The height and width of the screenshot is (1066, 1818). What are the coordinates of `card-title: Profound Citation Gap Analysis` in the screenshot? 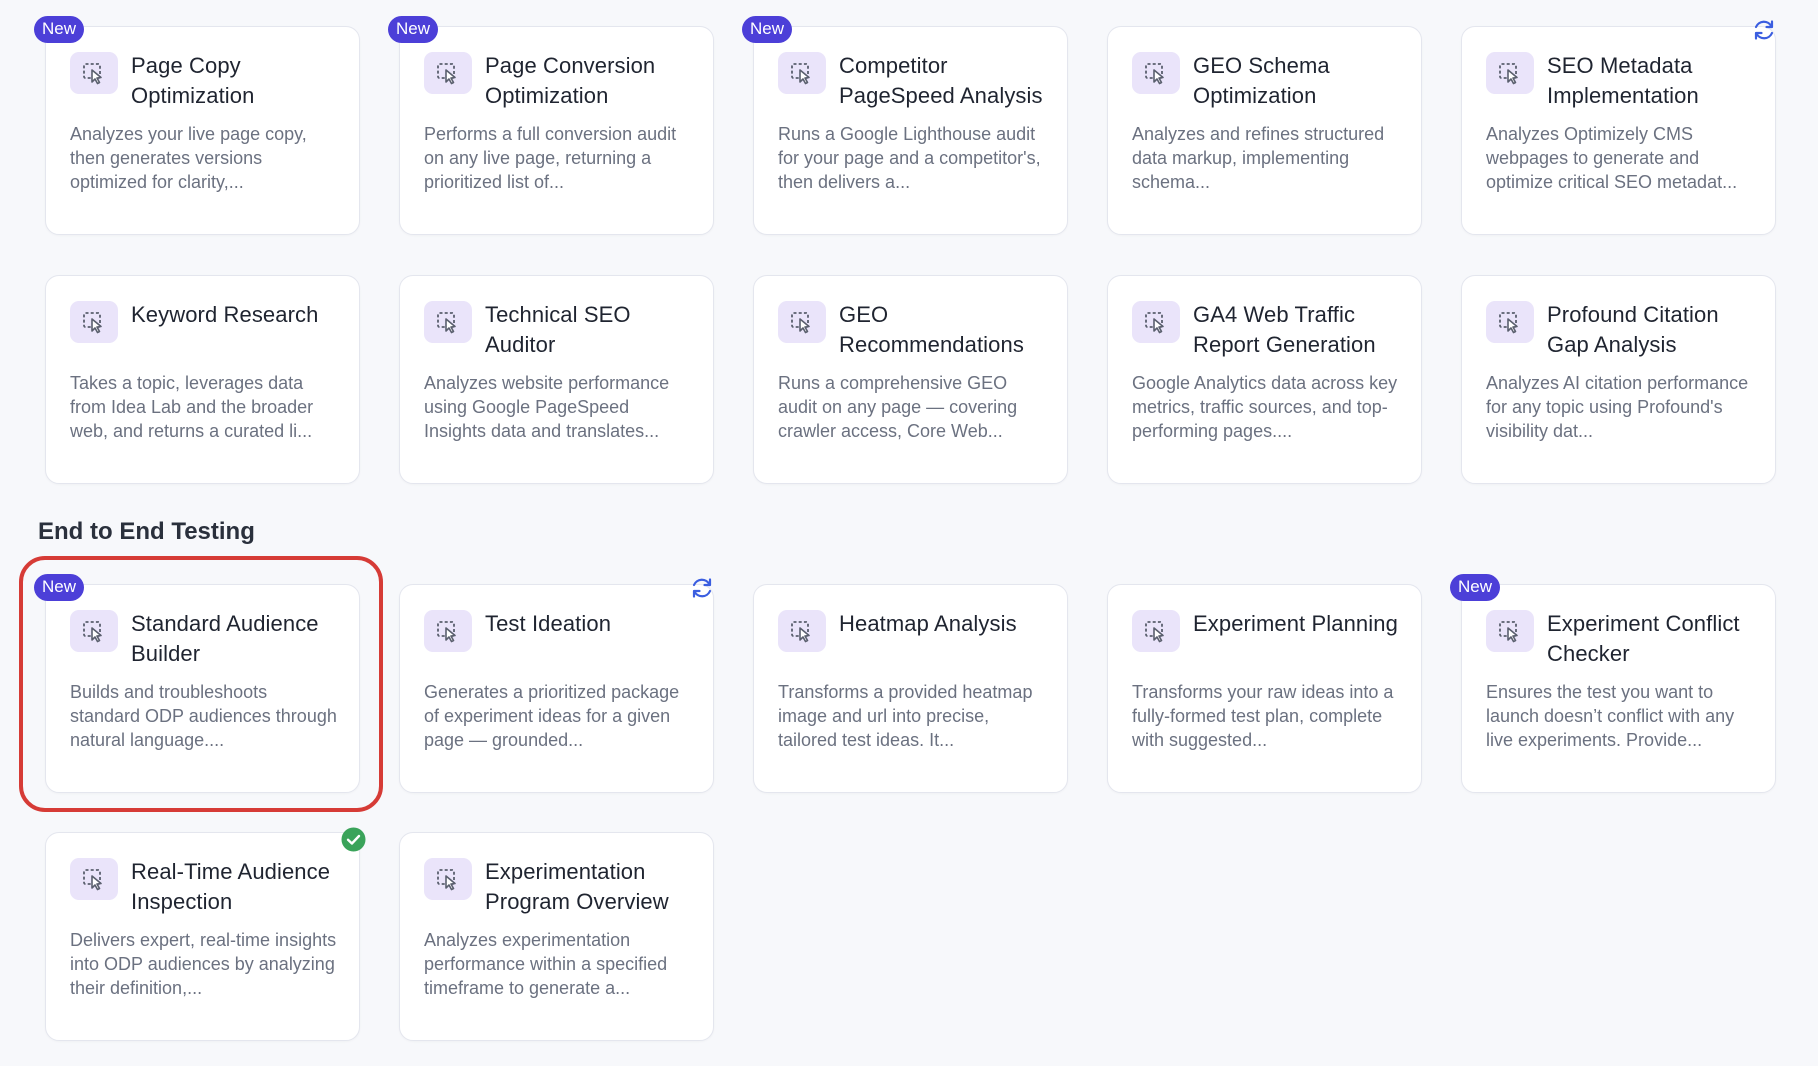 It's located at (1633, 329).